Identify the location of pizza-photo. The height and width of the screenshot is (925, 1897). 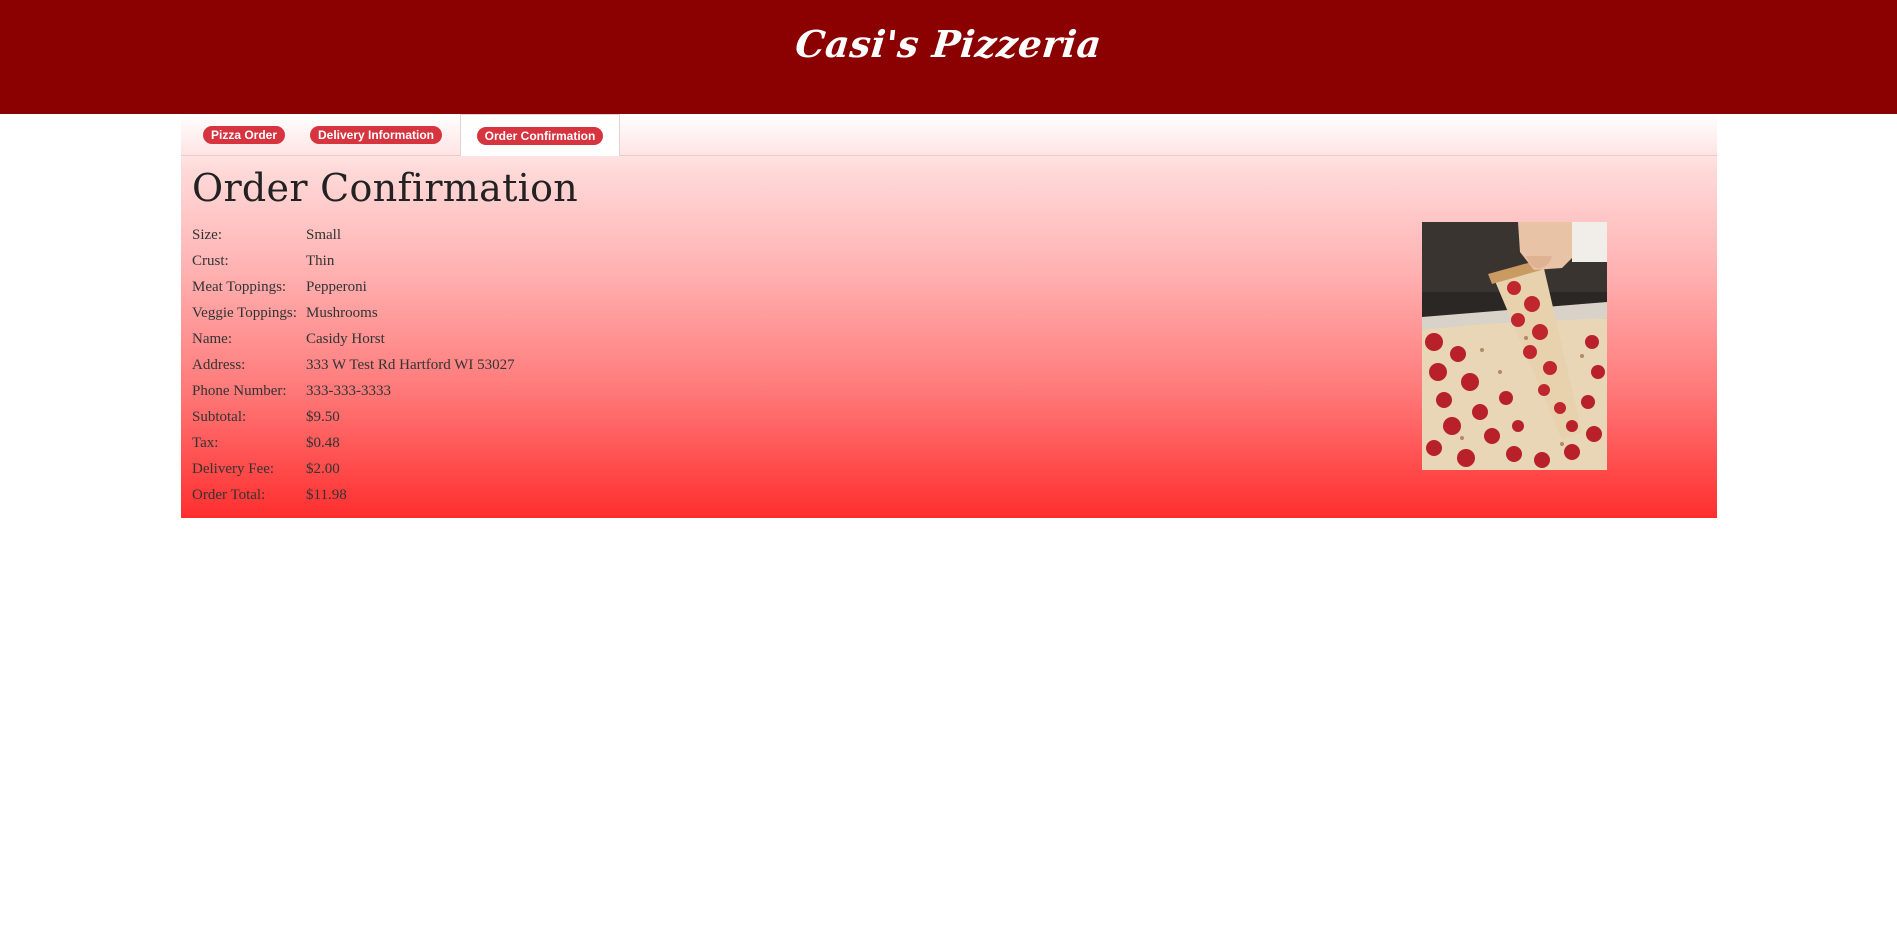
(1514, 346).